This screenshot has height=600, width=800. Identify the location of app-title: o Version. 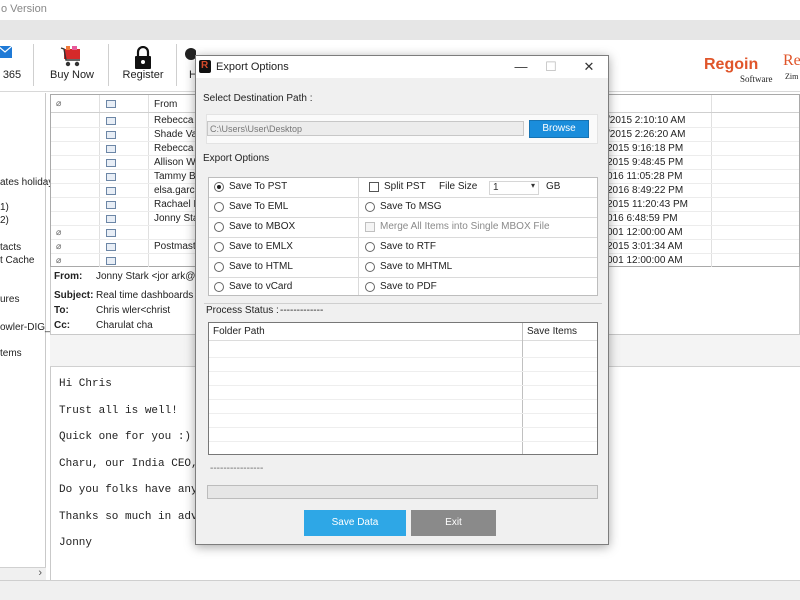
(400, 10).